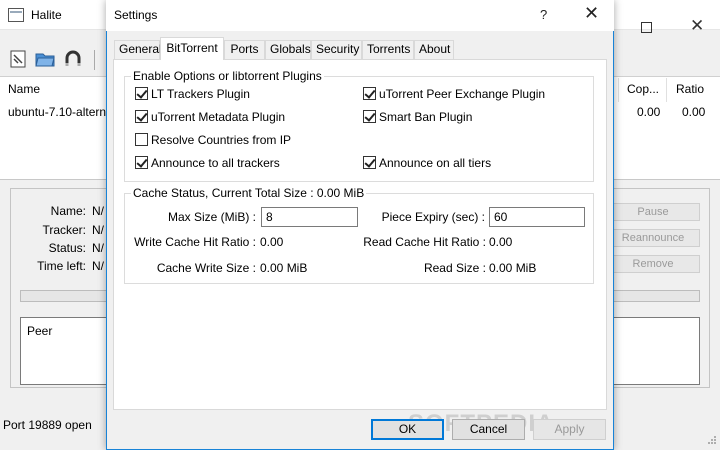 The width and height of the screenshot is (720, 450). Describe the element at coordinates (653, 212) in the screenshot. I see `pause-button: Pause` at that location.